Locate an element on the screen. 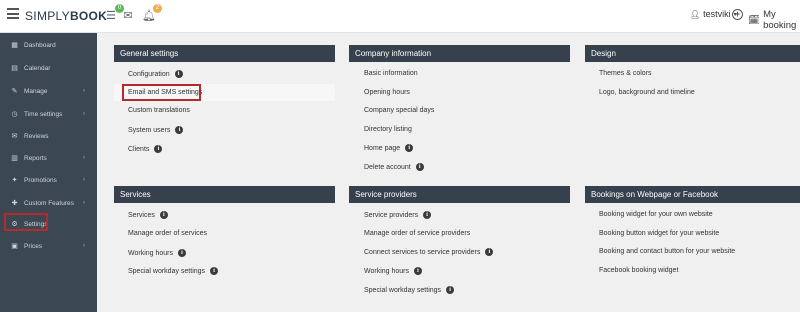 Image resolution: width=800 pixels, height=312 pixels. panel-header-bookings-webpage-facebook: Bookings on Webpage or Facebook is located at coordinates (692, 194).